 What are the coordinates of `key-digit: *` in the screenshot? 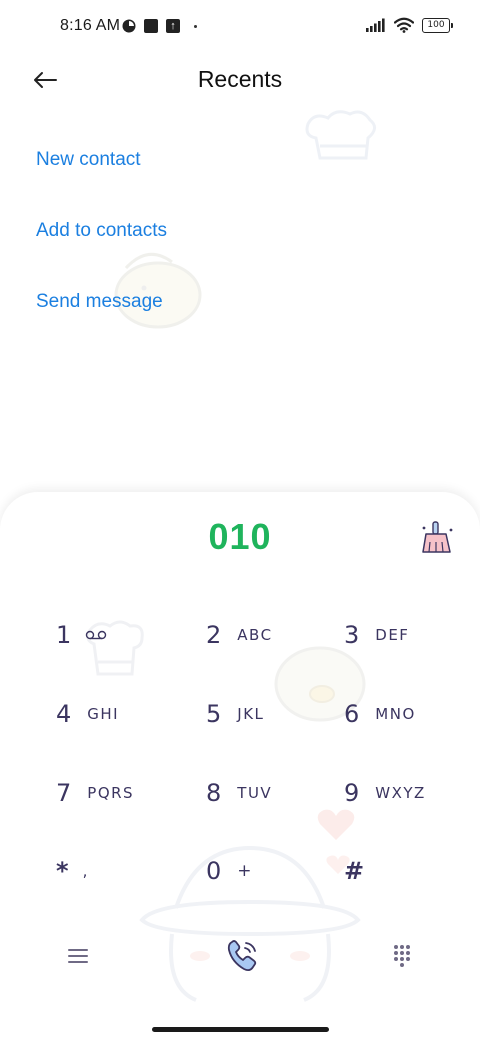 It's located at (62, 871).